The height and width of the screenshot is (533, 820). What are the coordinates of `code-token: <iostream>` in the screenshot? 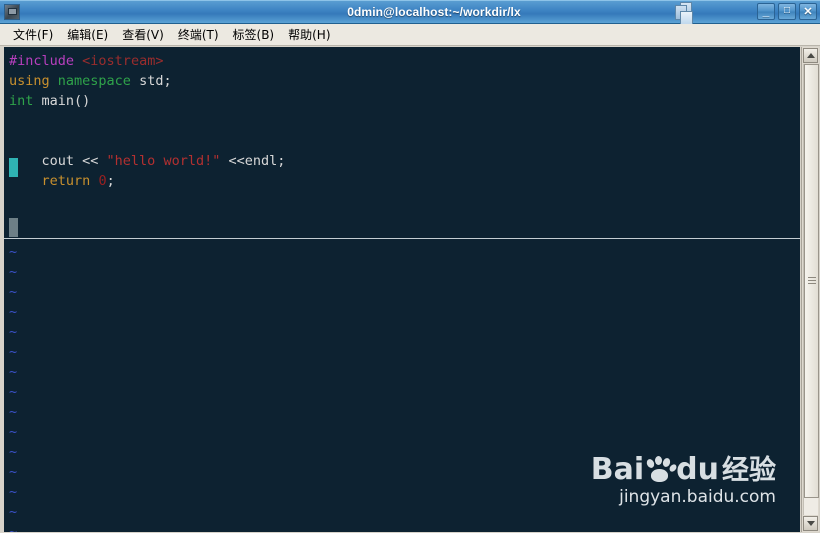 It's located at (123, 61).